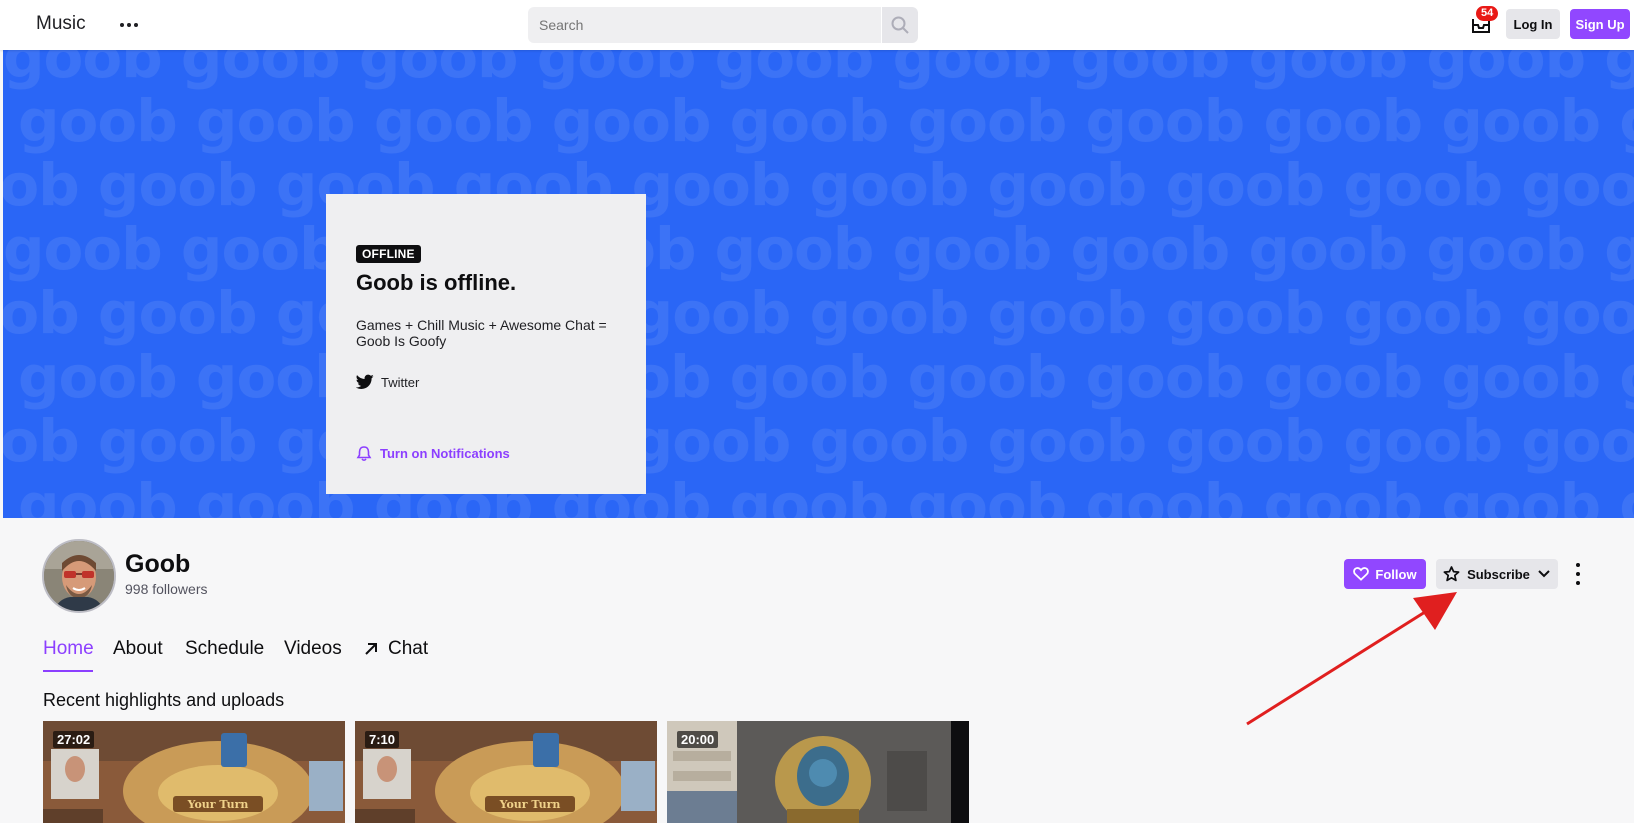 The image size is (1634, 823). What do you see at coordinates (166, 589) in the screenshot?
I see `follower-count: 998 followers` at bounding box center [166, 589].